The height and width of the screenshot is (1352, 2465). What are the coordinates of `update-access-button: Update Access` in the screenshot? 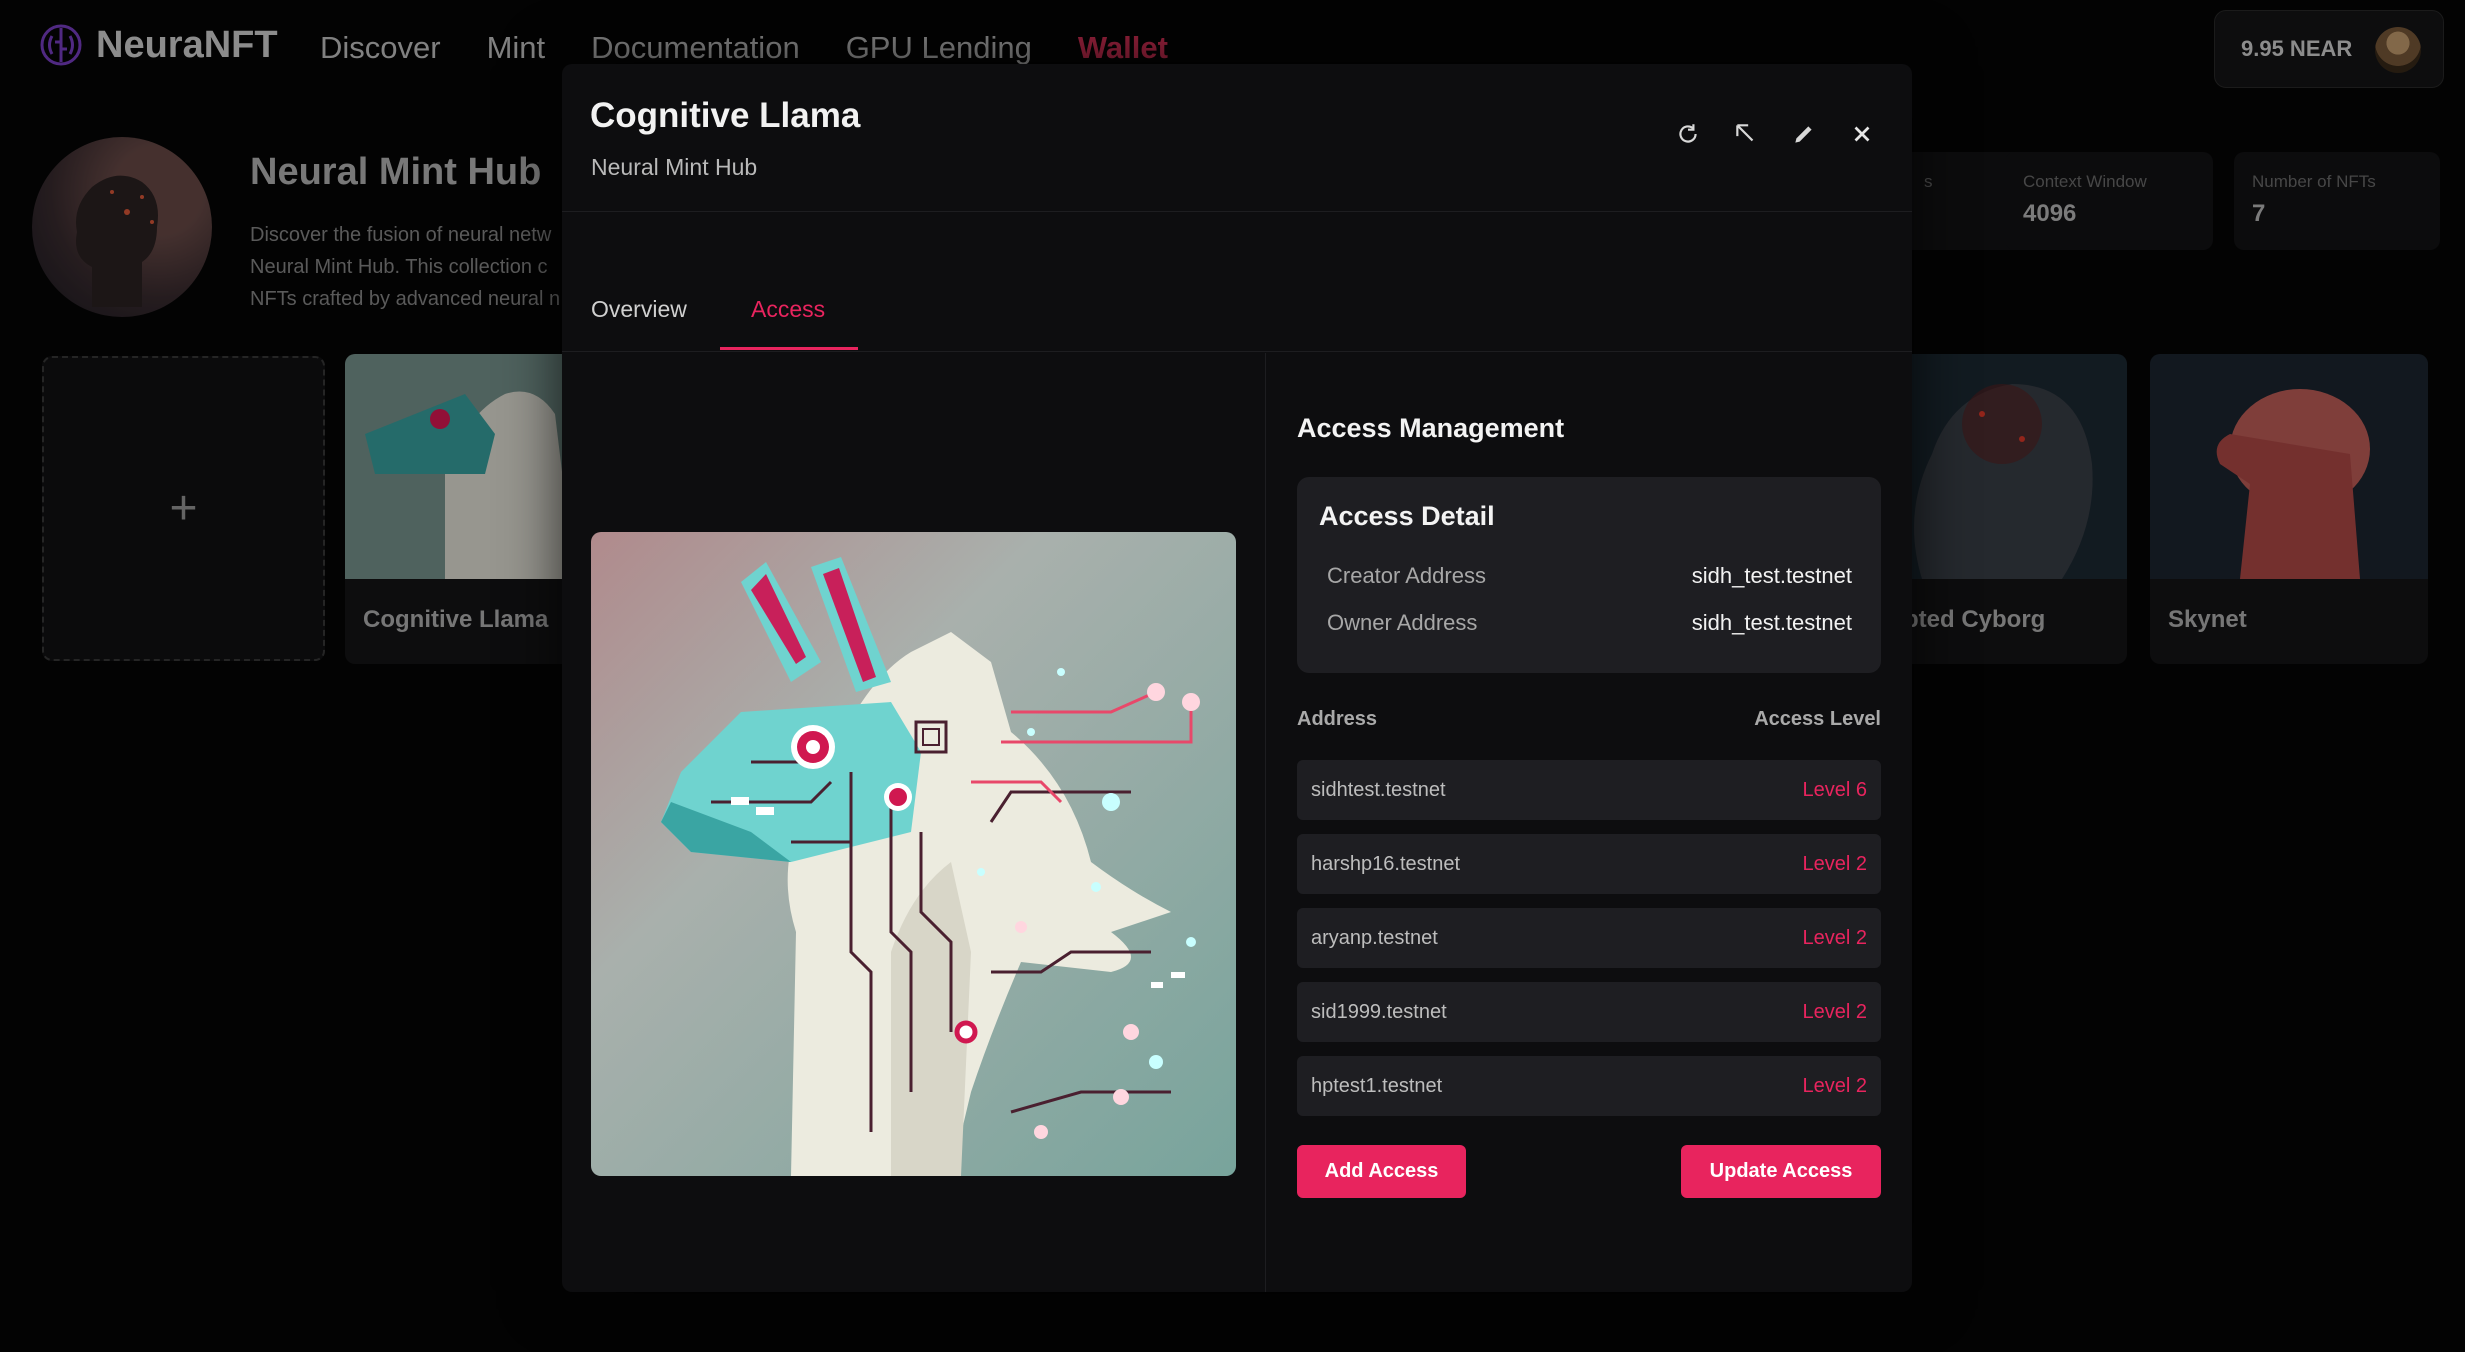 It's located at (1781, 1171).